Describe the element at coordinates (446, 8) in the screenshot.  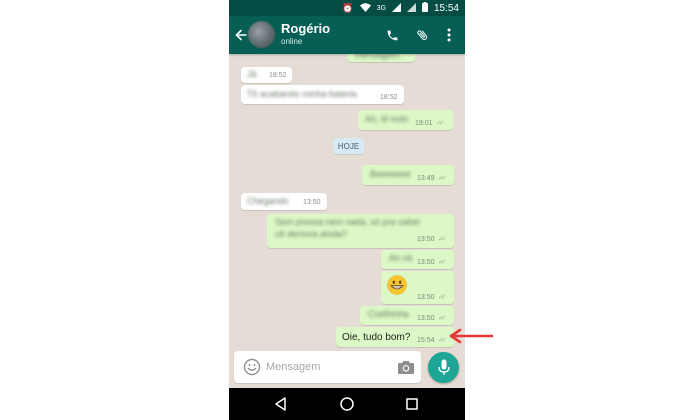
I see `status-time: 15:54` at that location.